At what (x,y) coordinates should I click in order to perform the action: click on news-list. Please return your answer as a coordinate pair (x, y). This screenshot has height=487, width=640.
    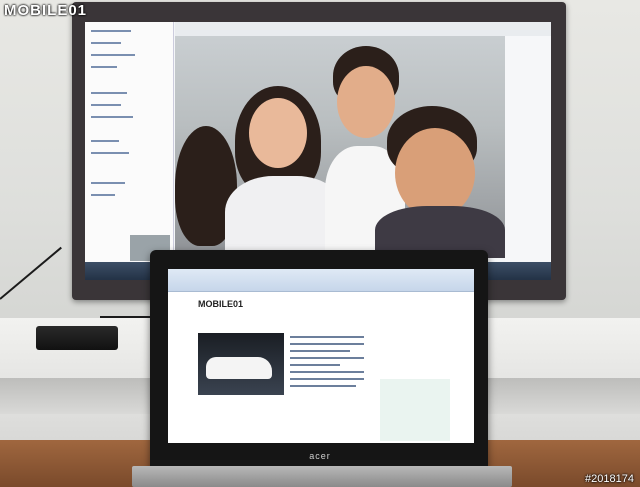
    Looking at the image, I should click on (327, 361).